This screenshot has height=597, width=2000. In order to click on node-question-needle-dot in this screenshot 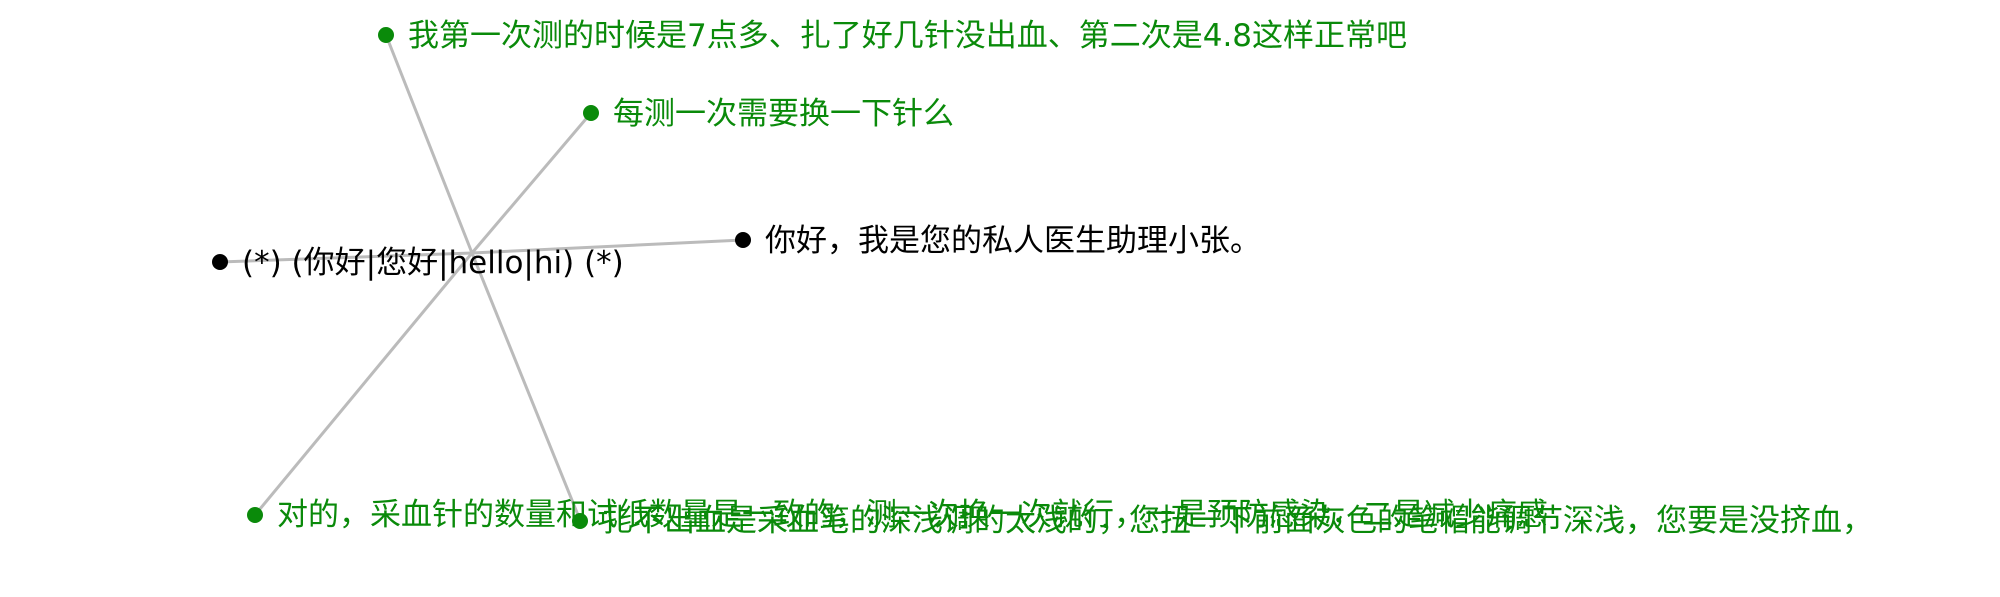, I will do `click(591, 113)`.